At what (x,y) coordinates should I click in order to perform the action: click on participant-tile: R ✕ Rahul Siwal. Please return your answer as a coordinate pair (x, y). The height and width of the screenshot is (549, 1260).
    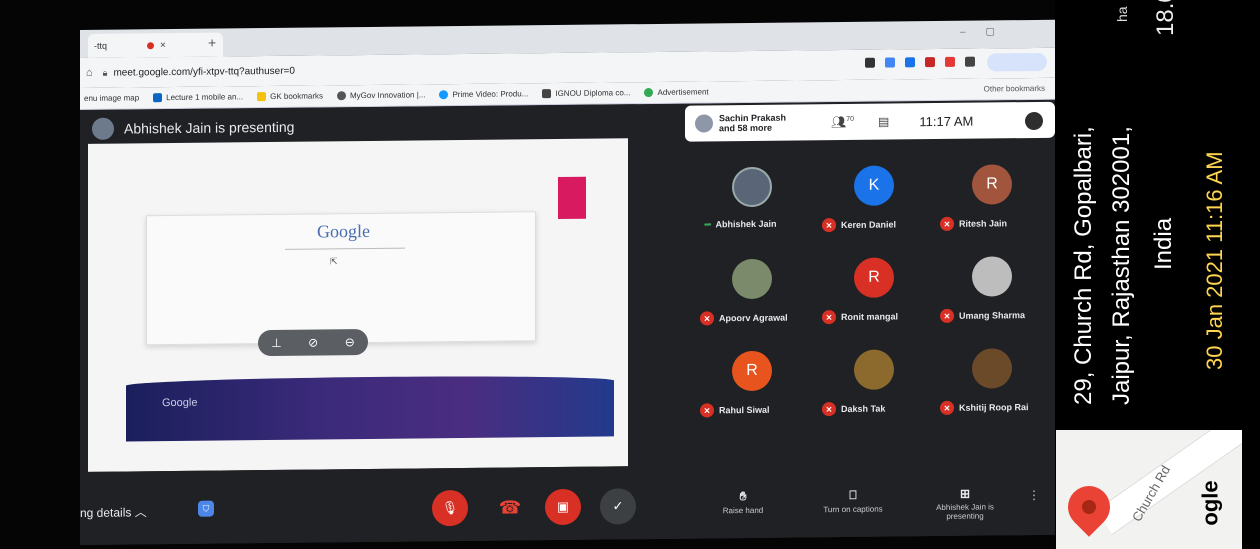
    Looking at the image, I should click on (755, 392).